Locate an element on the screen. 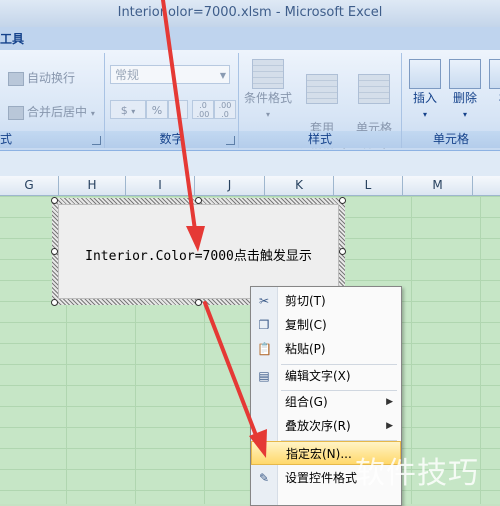  decrease-decimal-button: .00 .0 is located at coordinates (225, 109).